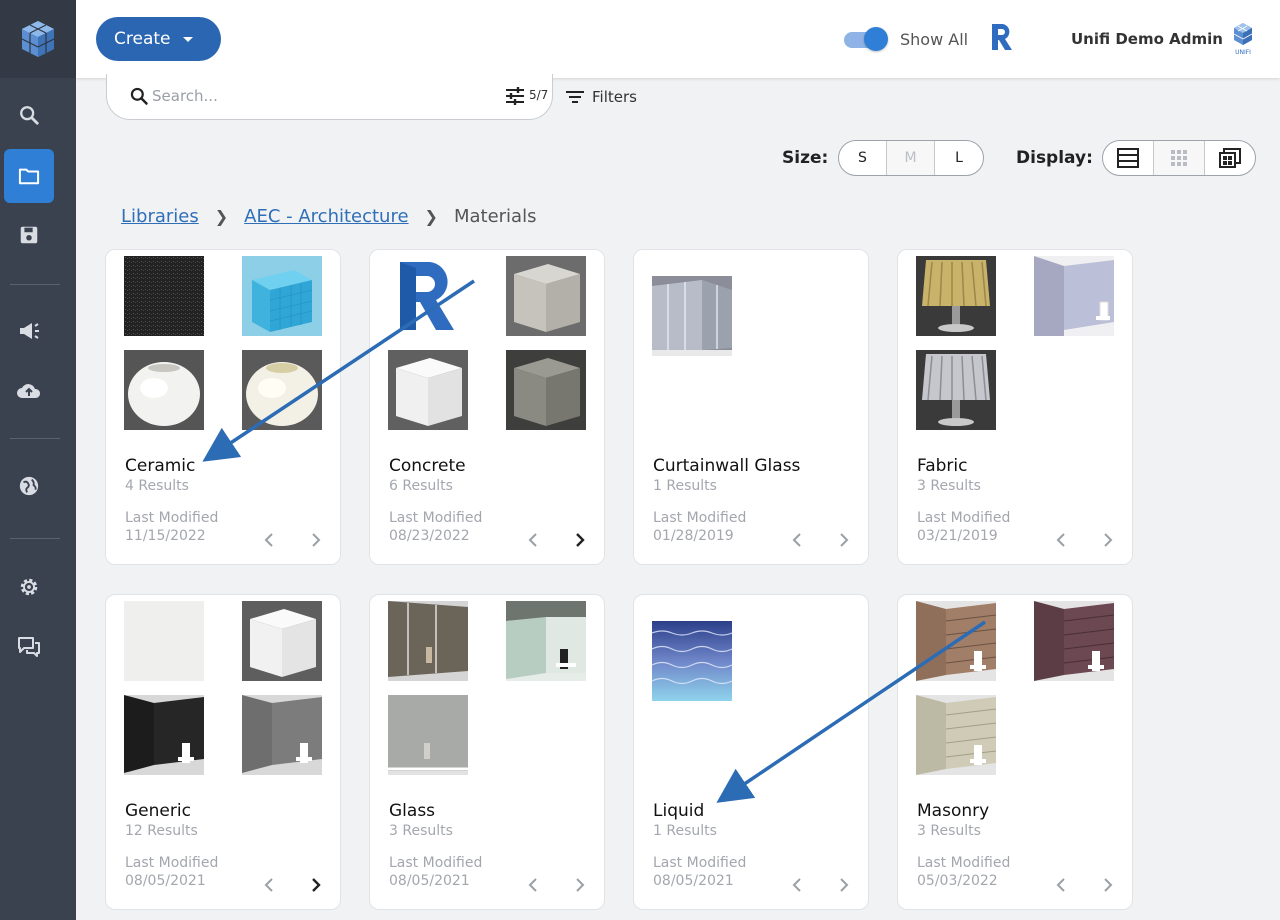 Image resolution: width=1280 pixels, height=920 pixels. What do you see at coordinates (685, 486) in the screenshot?
I see `card-result-count: 1 Results` at bounding box center [685, 486].